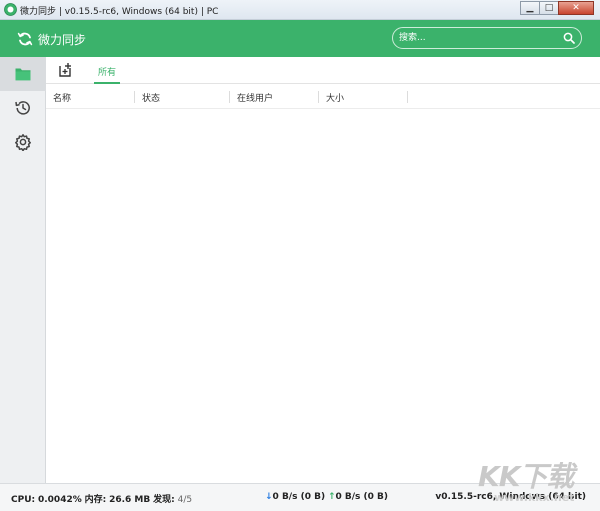 The width and height of the screenshot is (600, 511). Describe the element at coordinates (62, 40) in the screenshot. I see `app-name: 微力同步` at that location.